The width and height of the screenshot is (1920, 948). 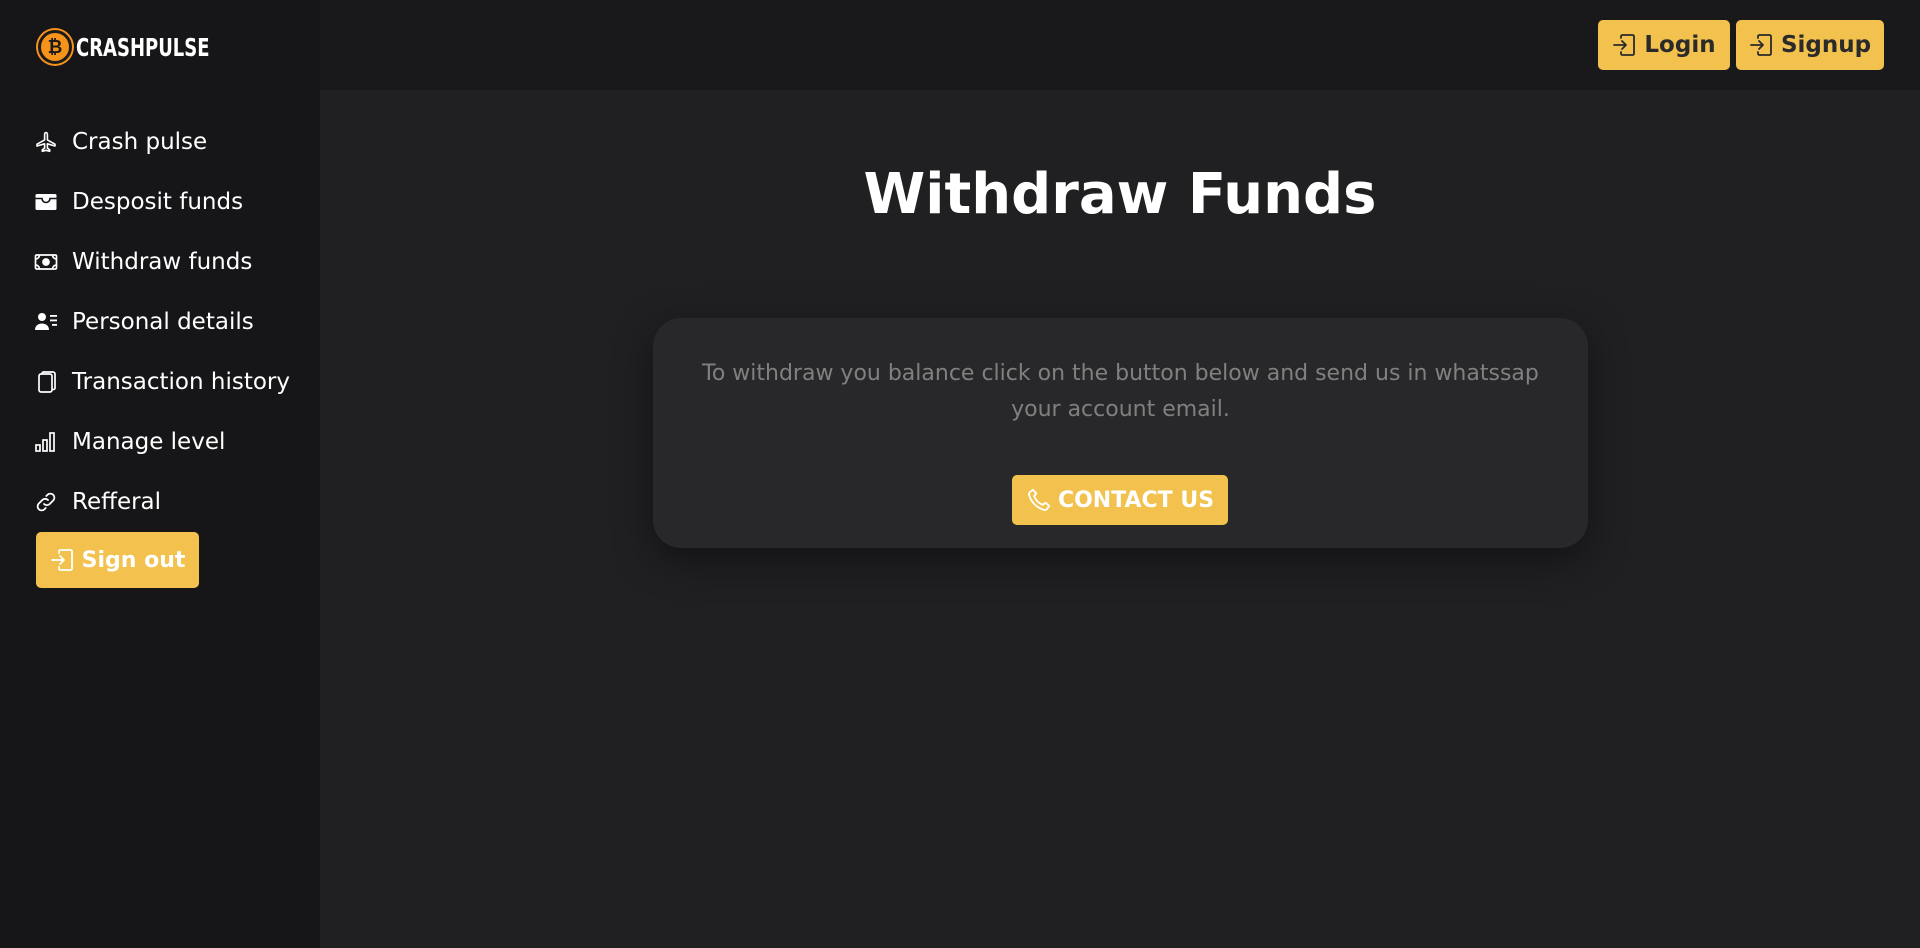 I want to click on sidebar-item-label: Withdraw funds, so click(x=162, y=262).